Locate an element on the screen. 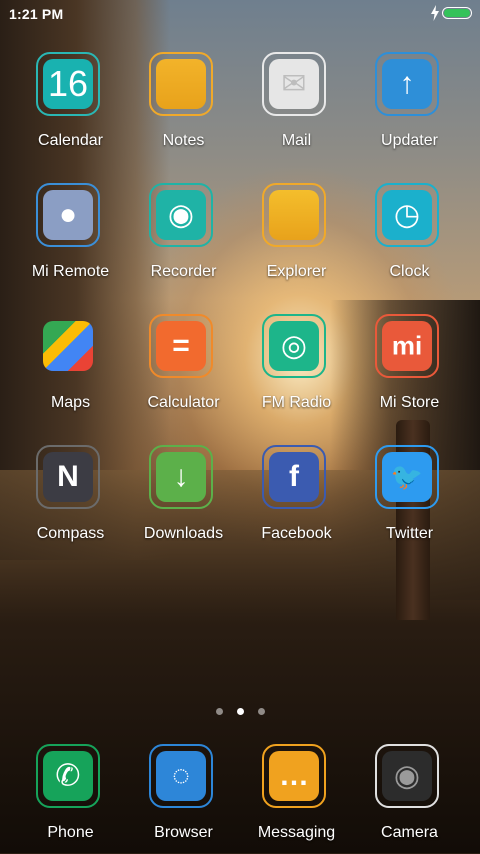  mail-icon: ✉ is located at coordinates (294, 84).